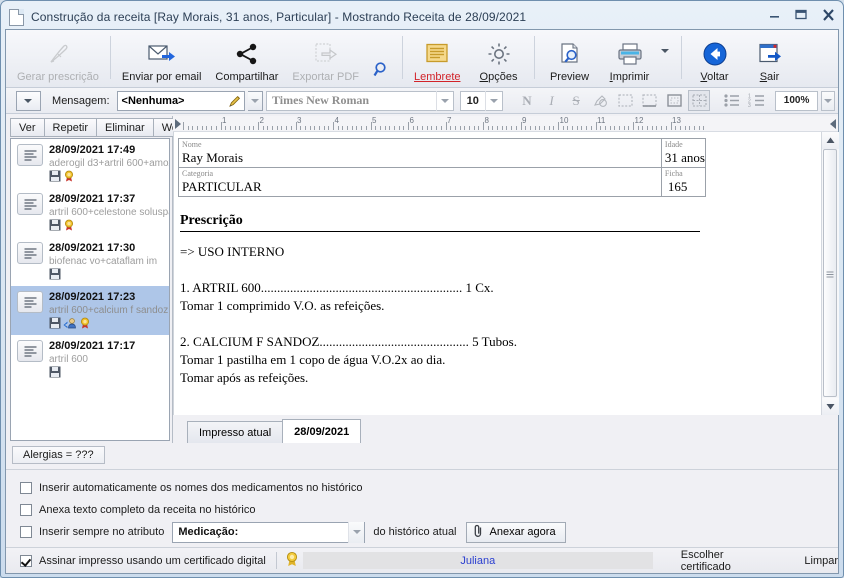  I want to click on history-tab-ver: Ver, so click(27, 127).